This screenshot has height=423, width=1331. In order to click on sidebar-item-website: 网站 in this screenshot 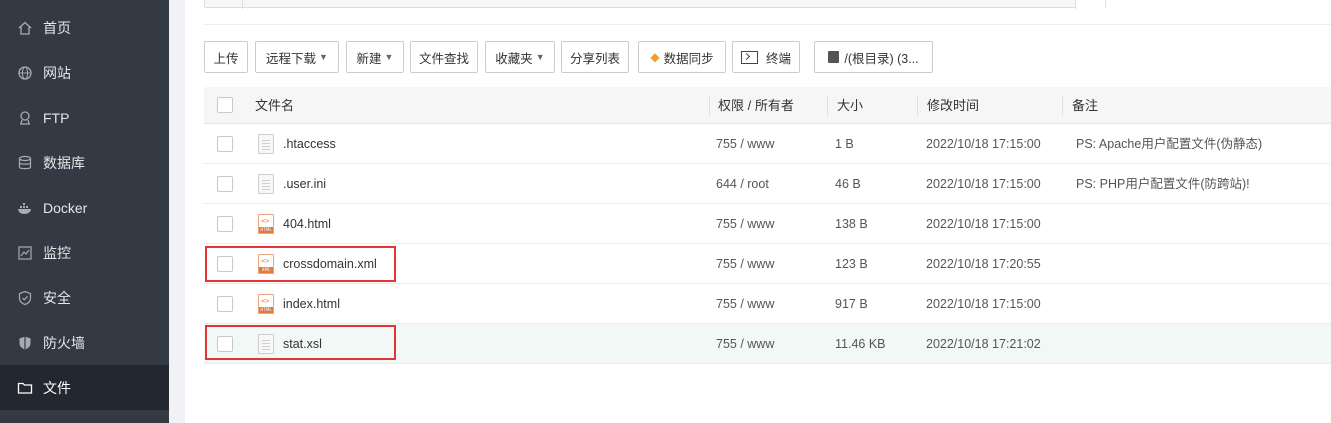, I will do `click(84, 72)`.